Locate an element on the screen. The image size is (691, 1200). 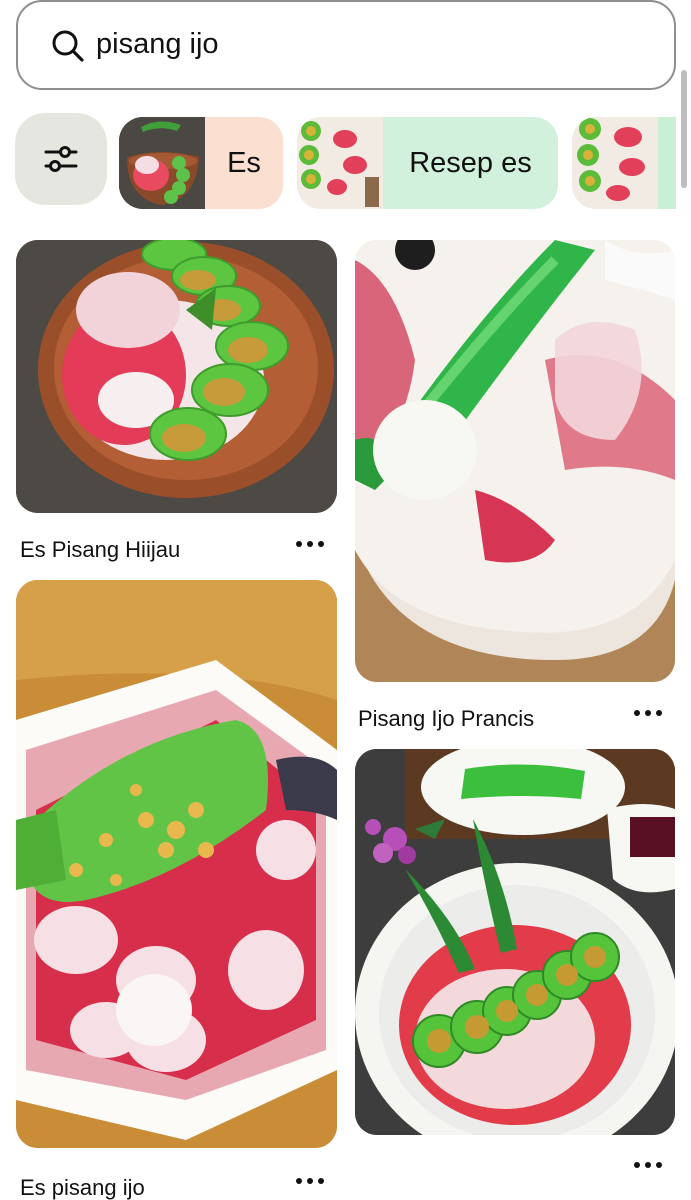
chip-partial is located at coordinates (624, 163).